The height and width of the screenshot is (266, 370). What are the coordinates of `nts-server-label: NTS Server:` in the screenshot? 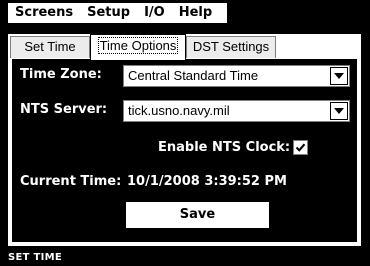 It's located at (64, 109).